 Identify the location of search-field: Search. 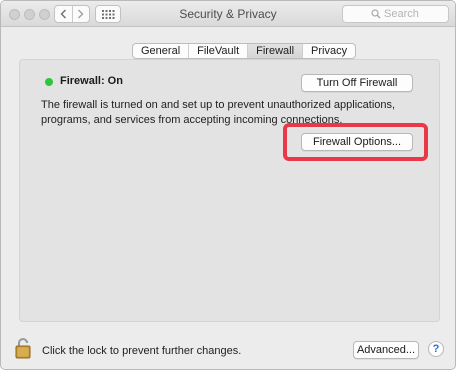
(395, 14).